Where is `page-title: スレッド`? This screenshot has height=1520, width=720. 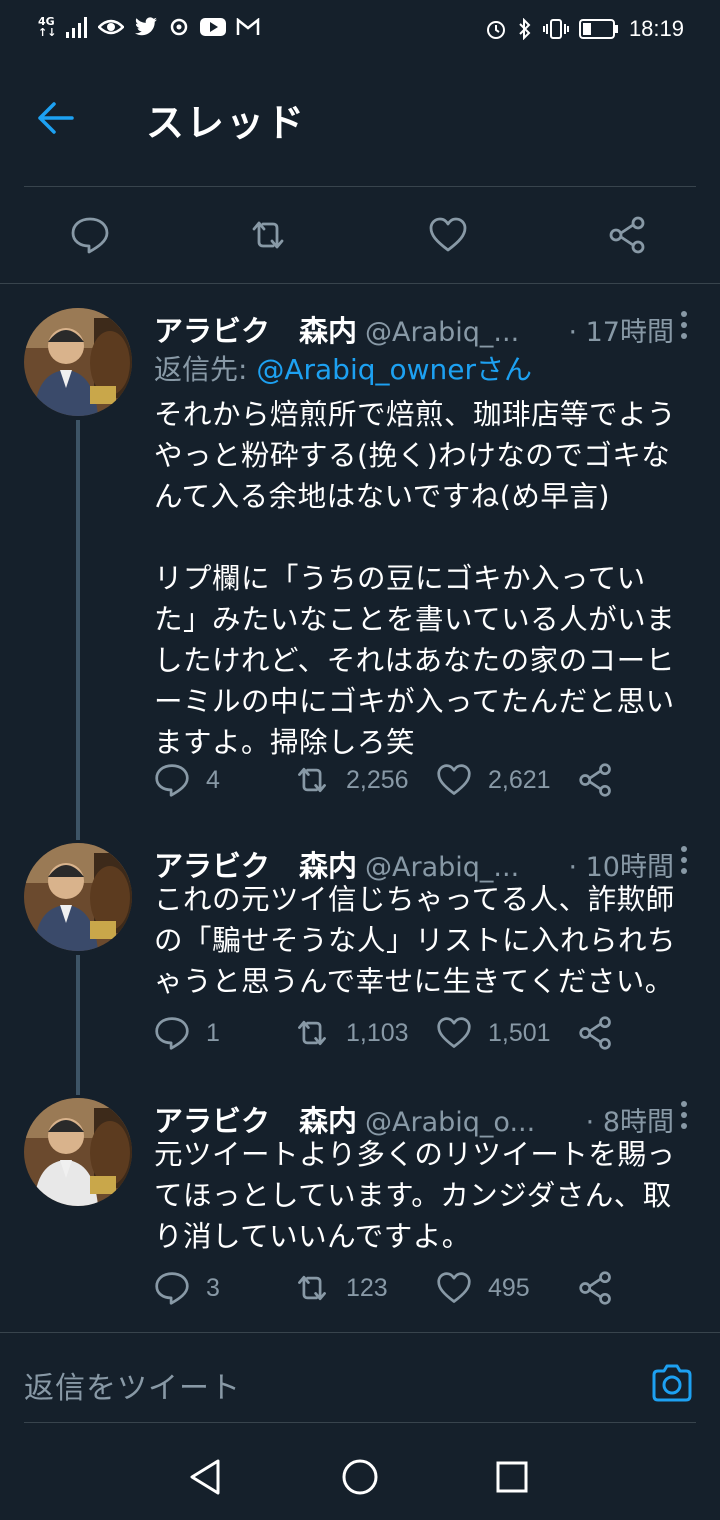
page-title: スレッド is located at coordinates (226, 123).